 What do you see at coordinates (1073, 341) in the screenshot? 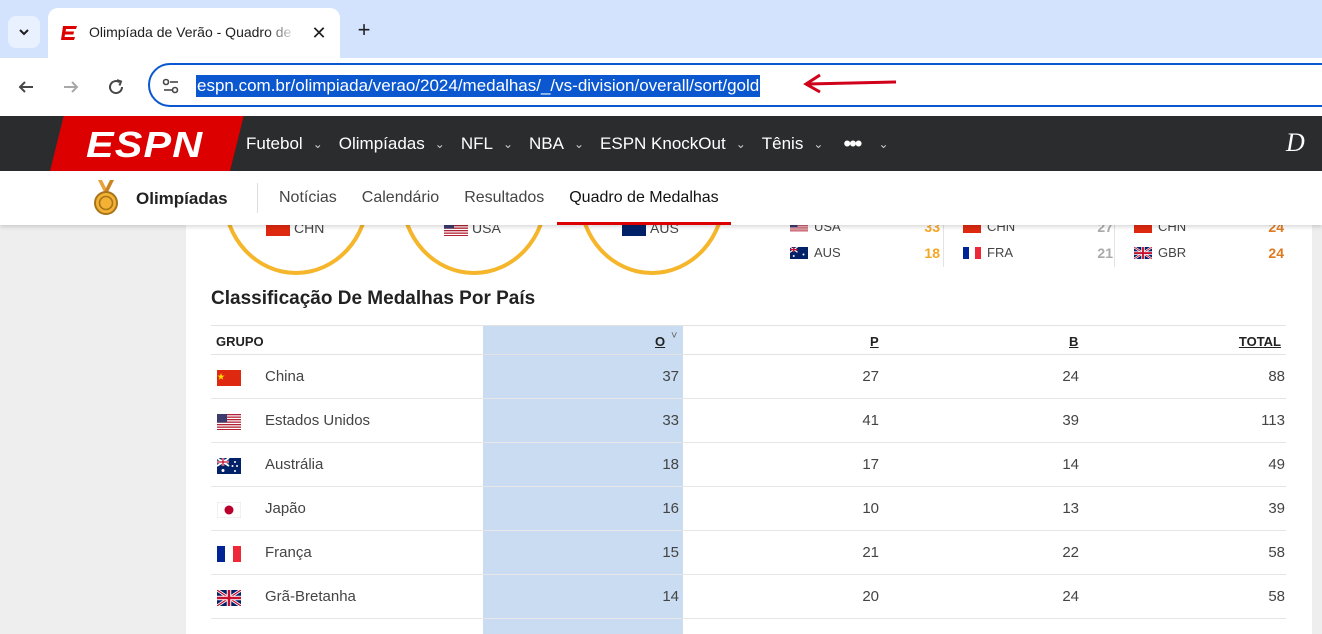
I see `header-bronze-sort: B` at bounding box center [1073, 341].